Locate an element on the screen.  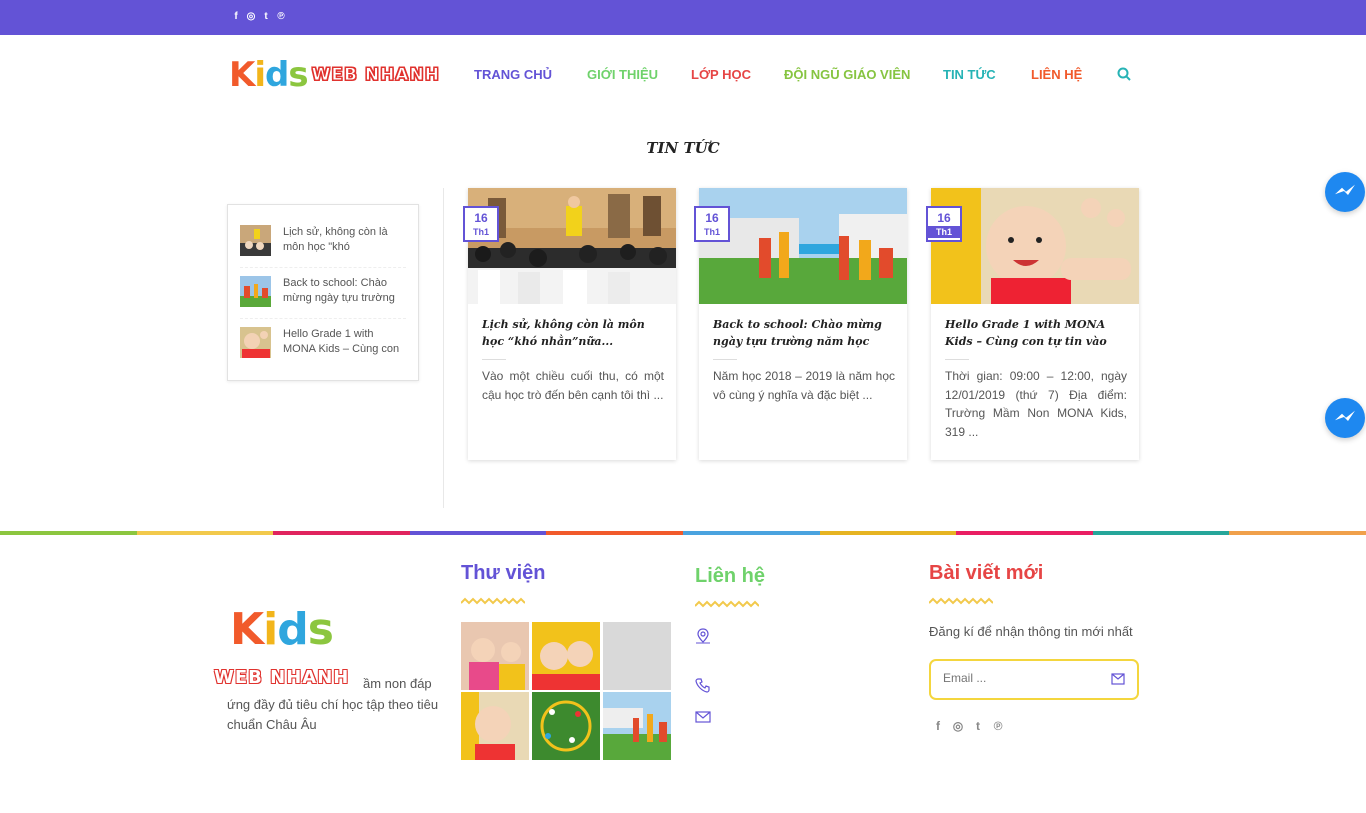
logo-web-nhanh: WEB NHANH is located at coordinates (375, 75).